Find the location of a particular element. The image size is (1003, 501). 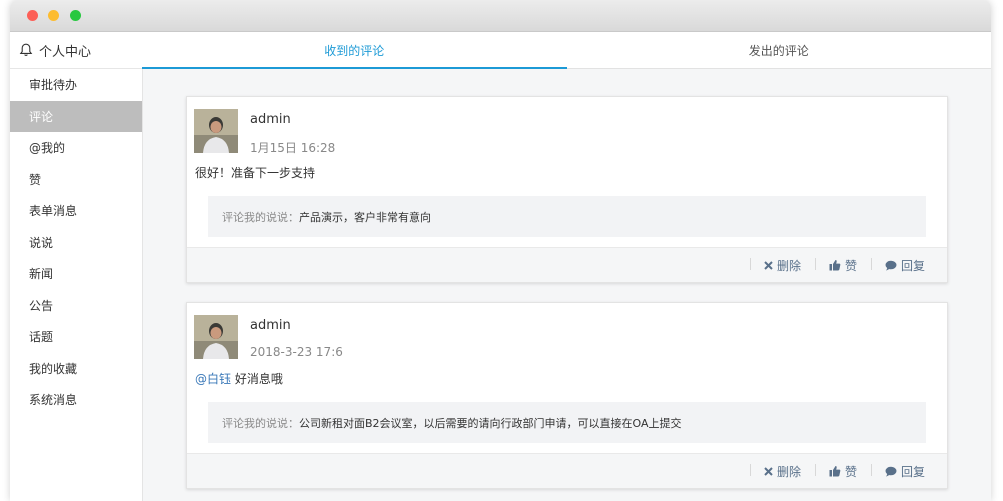

sidebar-item-label: @我的 is located at coordinates (47, 148).